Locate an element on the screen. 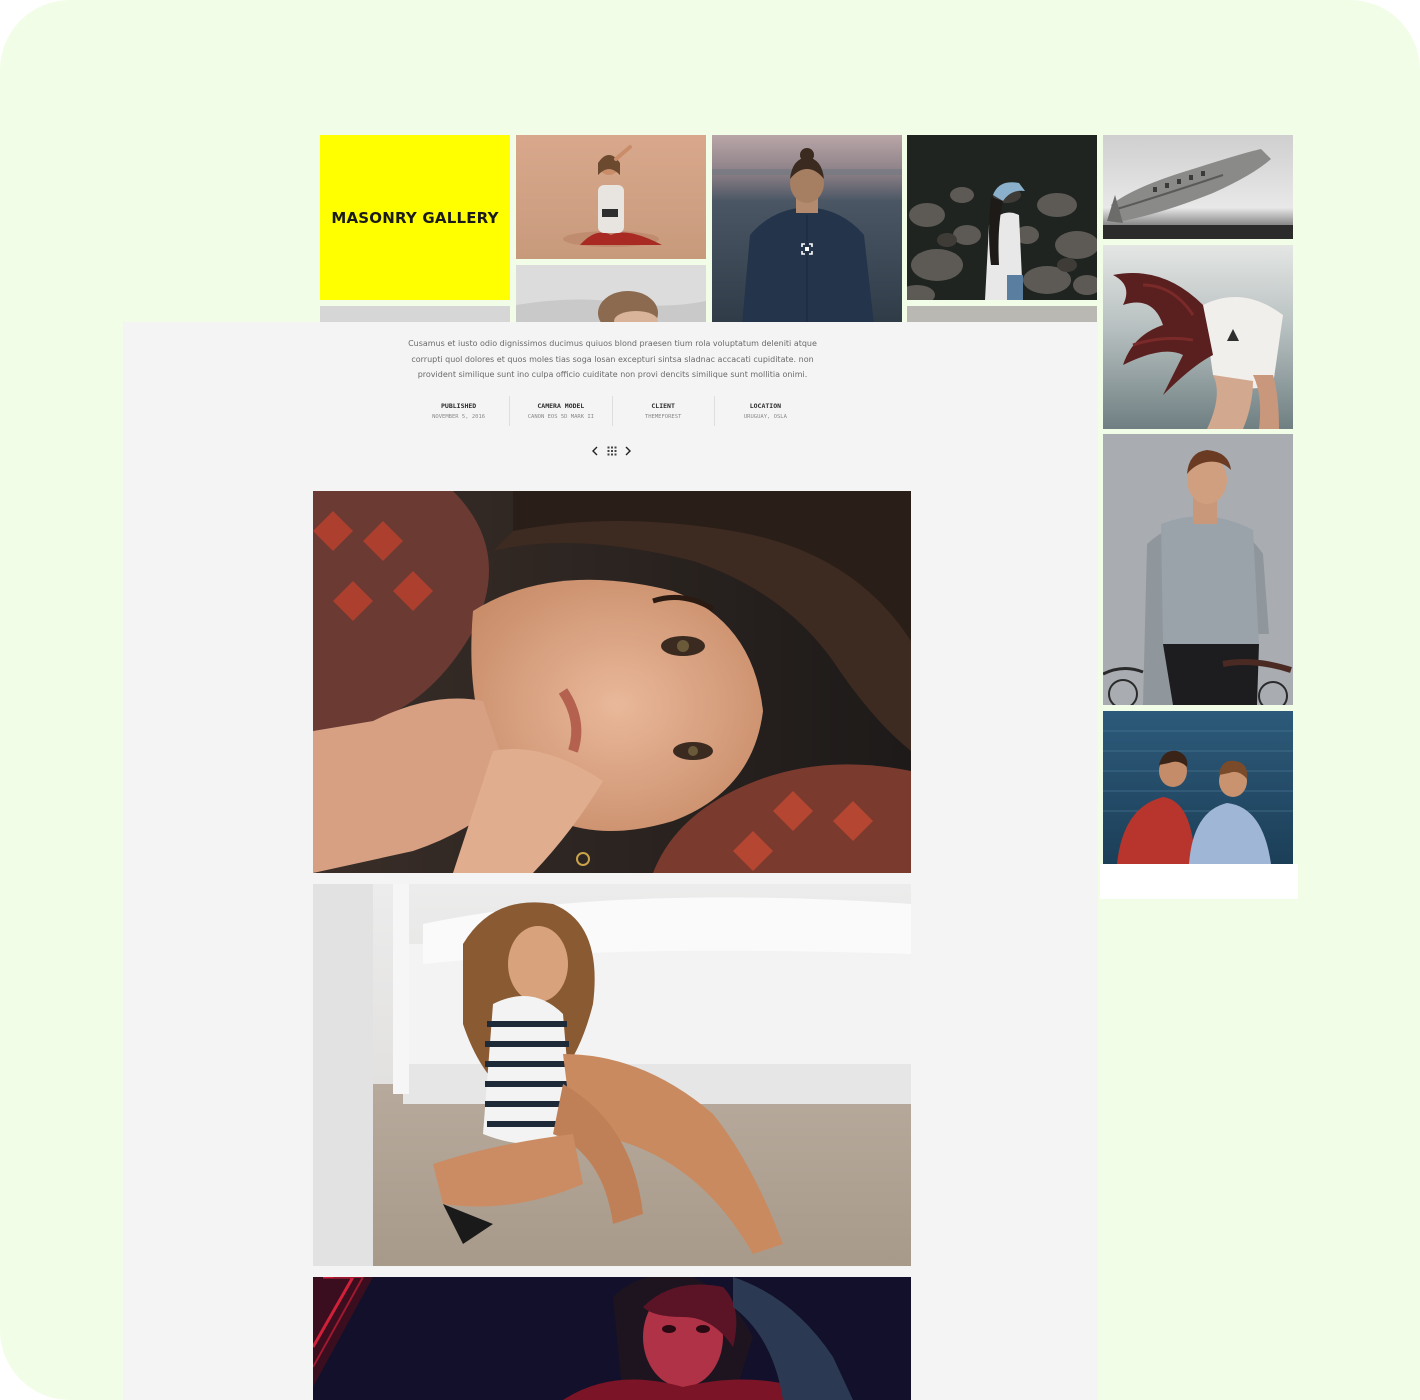  meta-client: CLIENT THEMEFOREST is located at coordinates (664, 411).